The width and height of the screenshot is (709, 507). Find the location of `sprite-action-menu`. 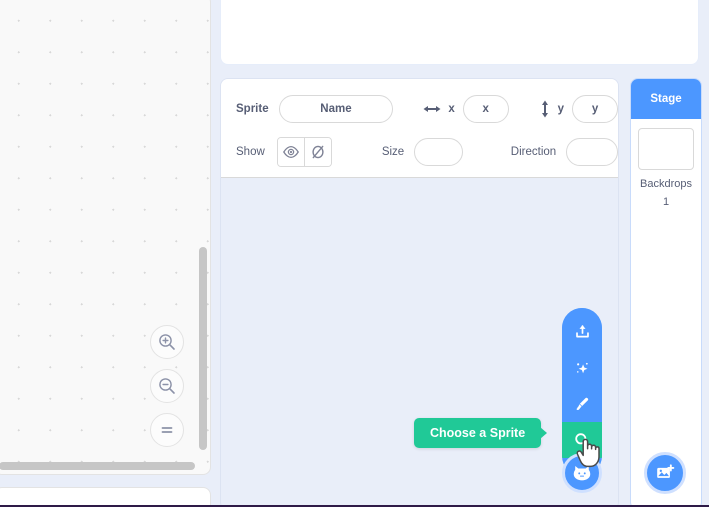

sprite-action-menu is located at coordinates (582, 400).